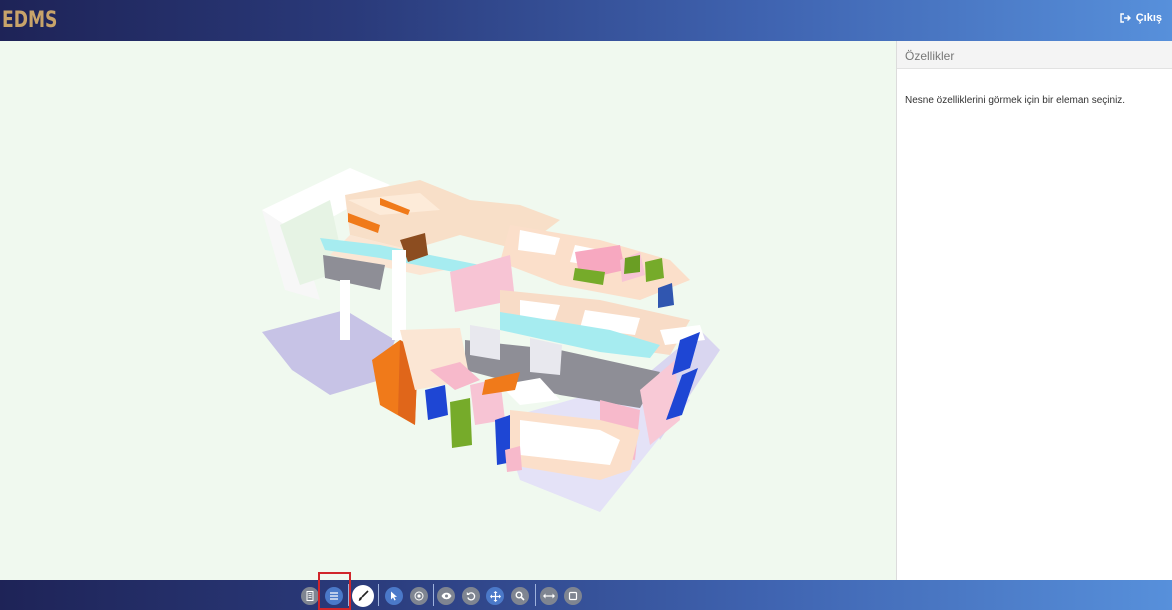 The height and width of the screenshot is (610, 1172). I want to click on style-button, so click(363, 596).